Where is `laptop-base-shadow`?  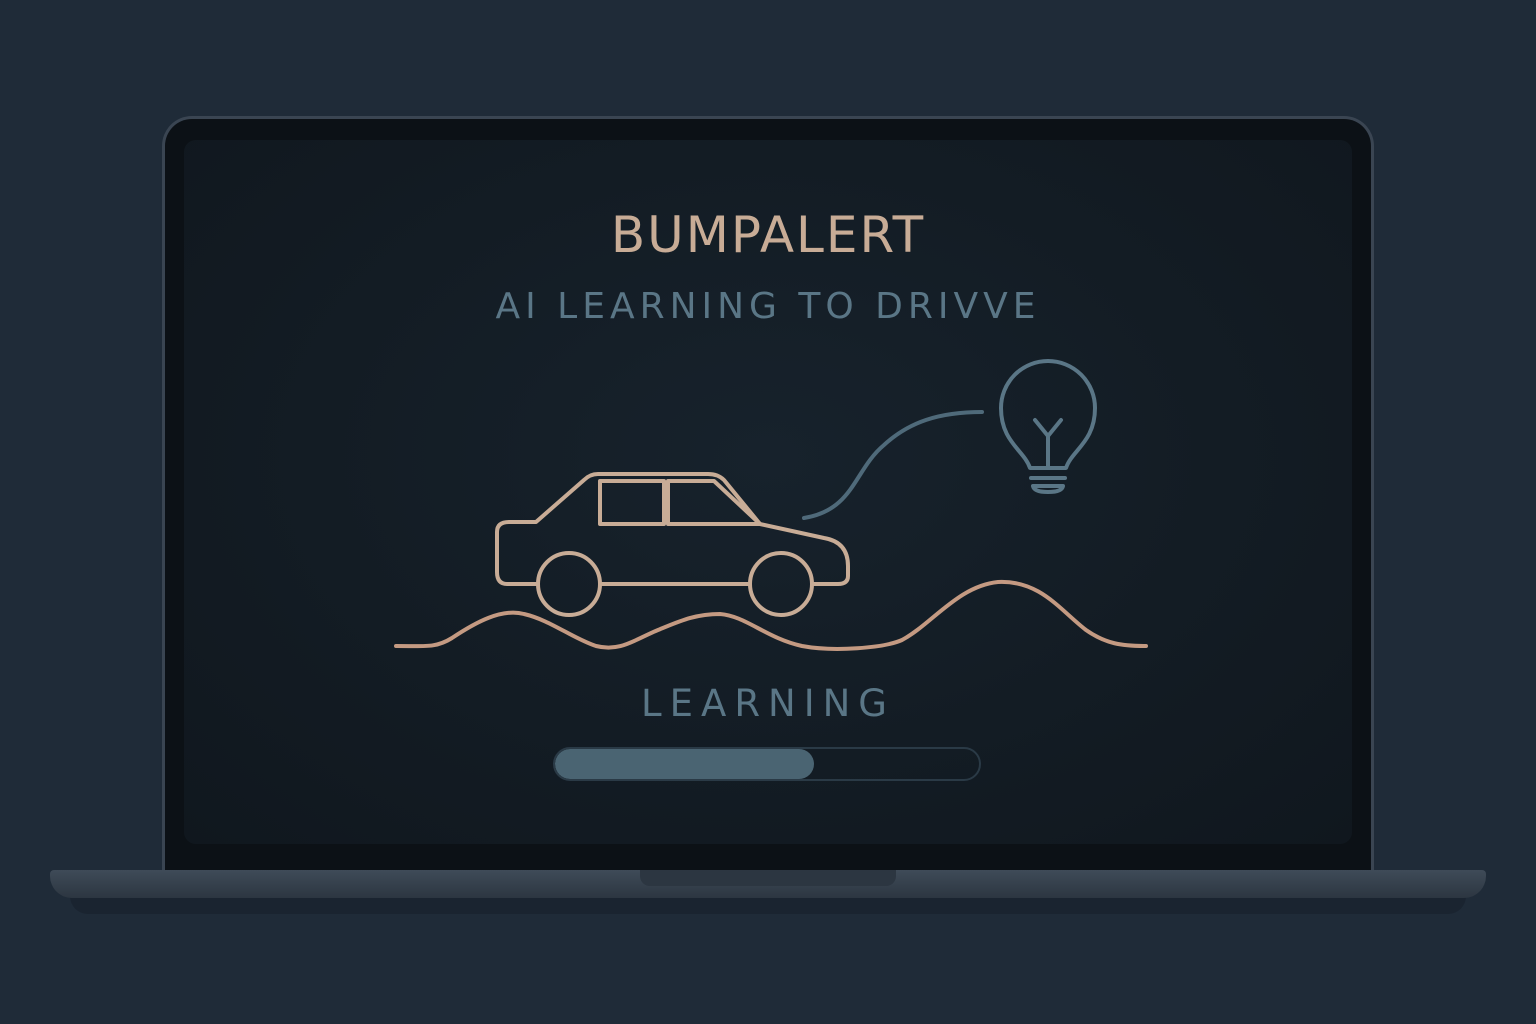
laptop-base-shadow is located at coordinates (768, 905).